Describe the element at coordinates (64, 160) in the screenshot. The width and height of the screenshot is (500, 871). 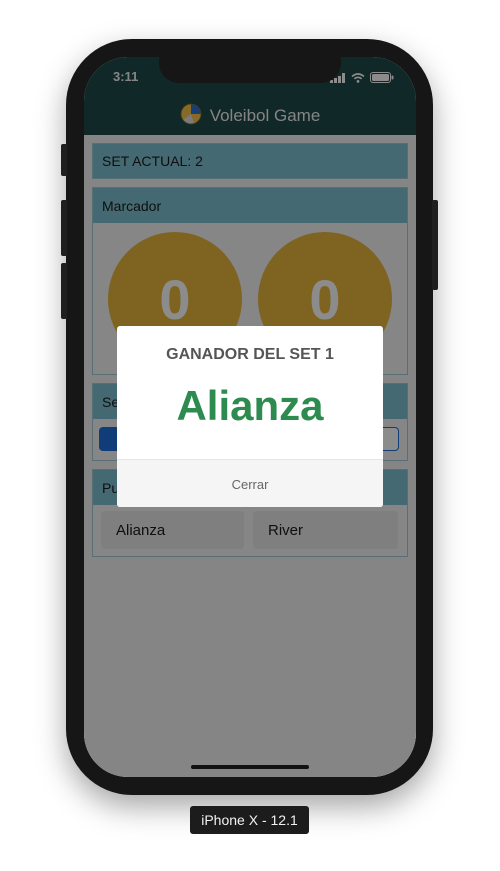
I see `silent-switch` at that location.